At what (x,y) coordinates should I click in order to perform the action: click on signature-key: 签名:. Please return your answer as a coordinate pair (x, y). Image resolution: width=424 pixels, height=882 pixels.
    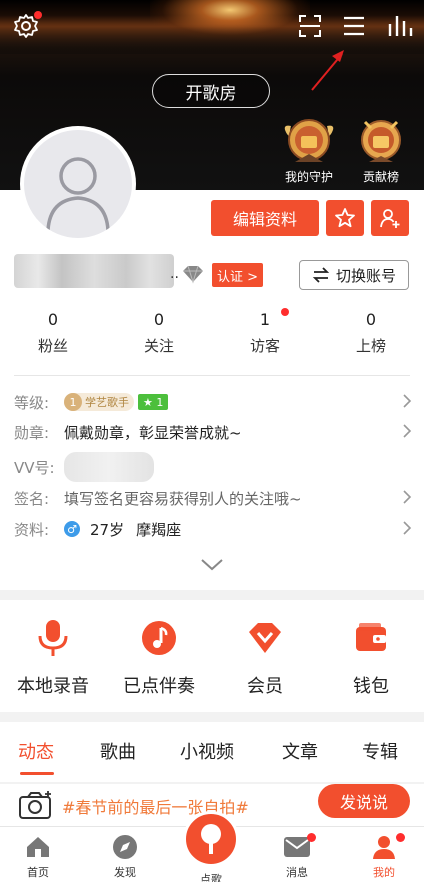
    Looking at the image, I should click on (32, 498).